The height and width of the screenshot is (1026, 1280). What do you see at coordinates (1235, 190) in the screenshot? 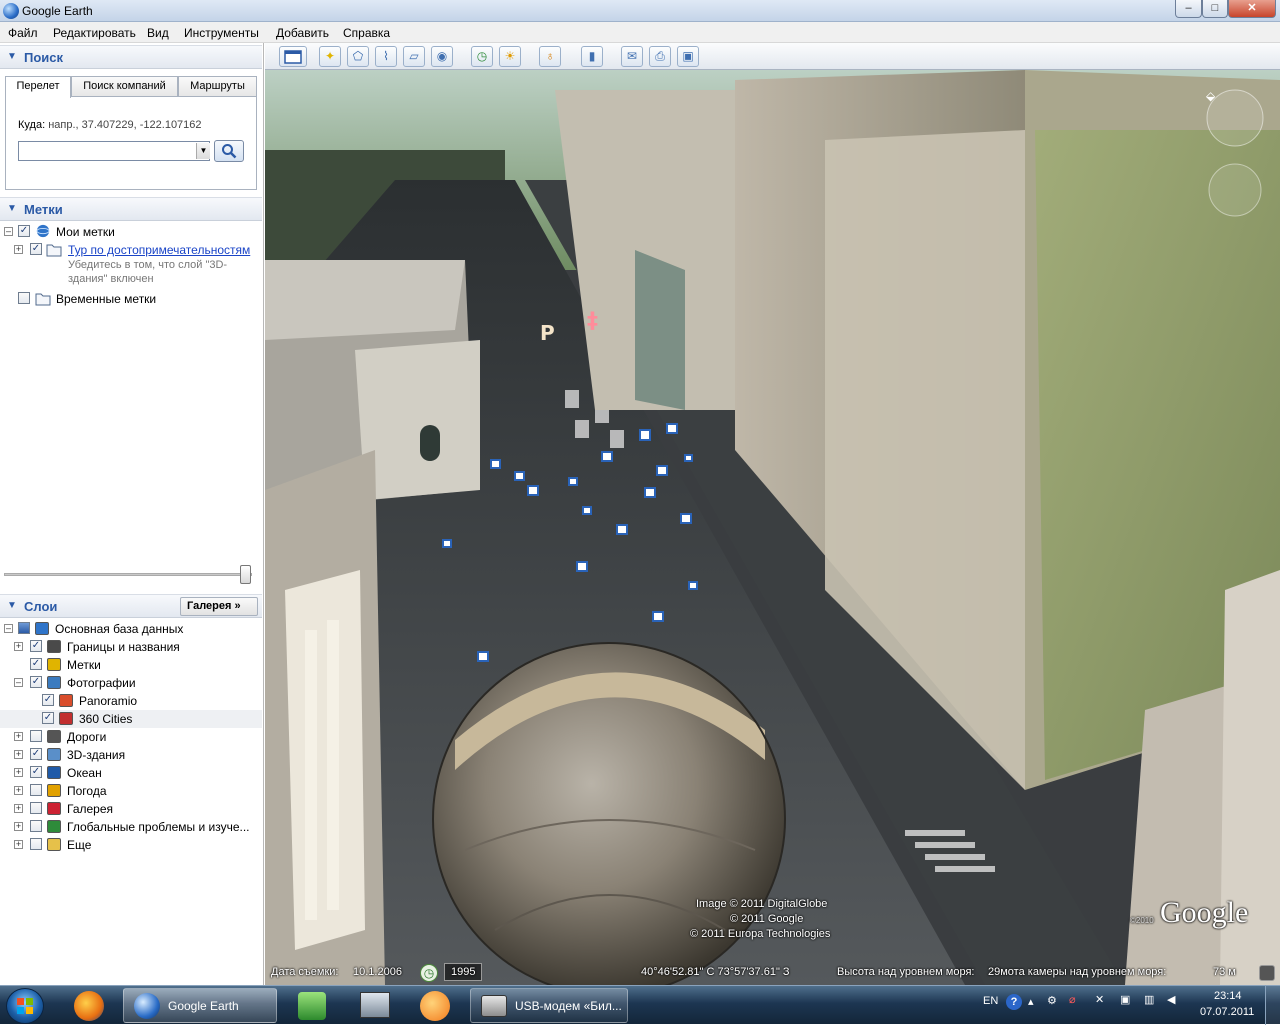
I see `move-joystick` at bounding box center [1235, 190].